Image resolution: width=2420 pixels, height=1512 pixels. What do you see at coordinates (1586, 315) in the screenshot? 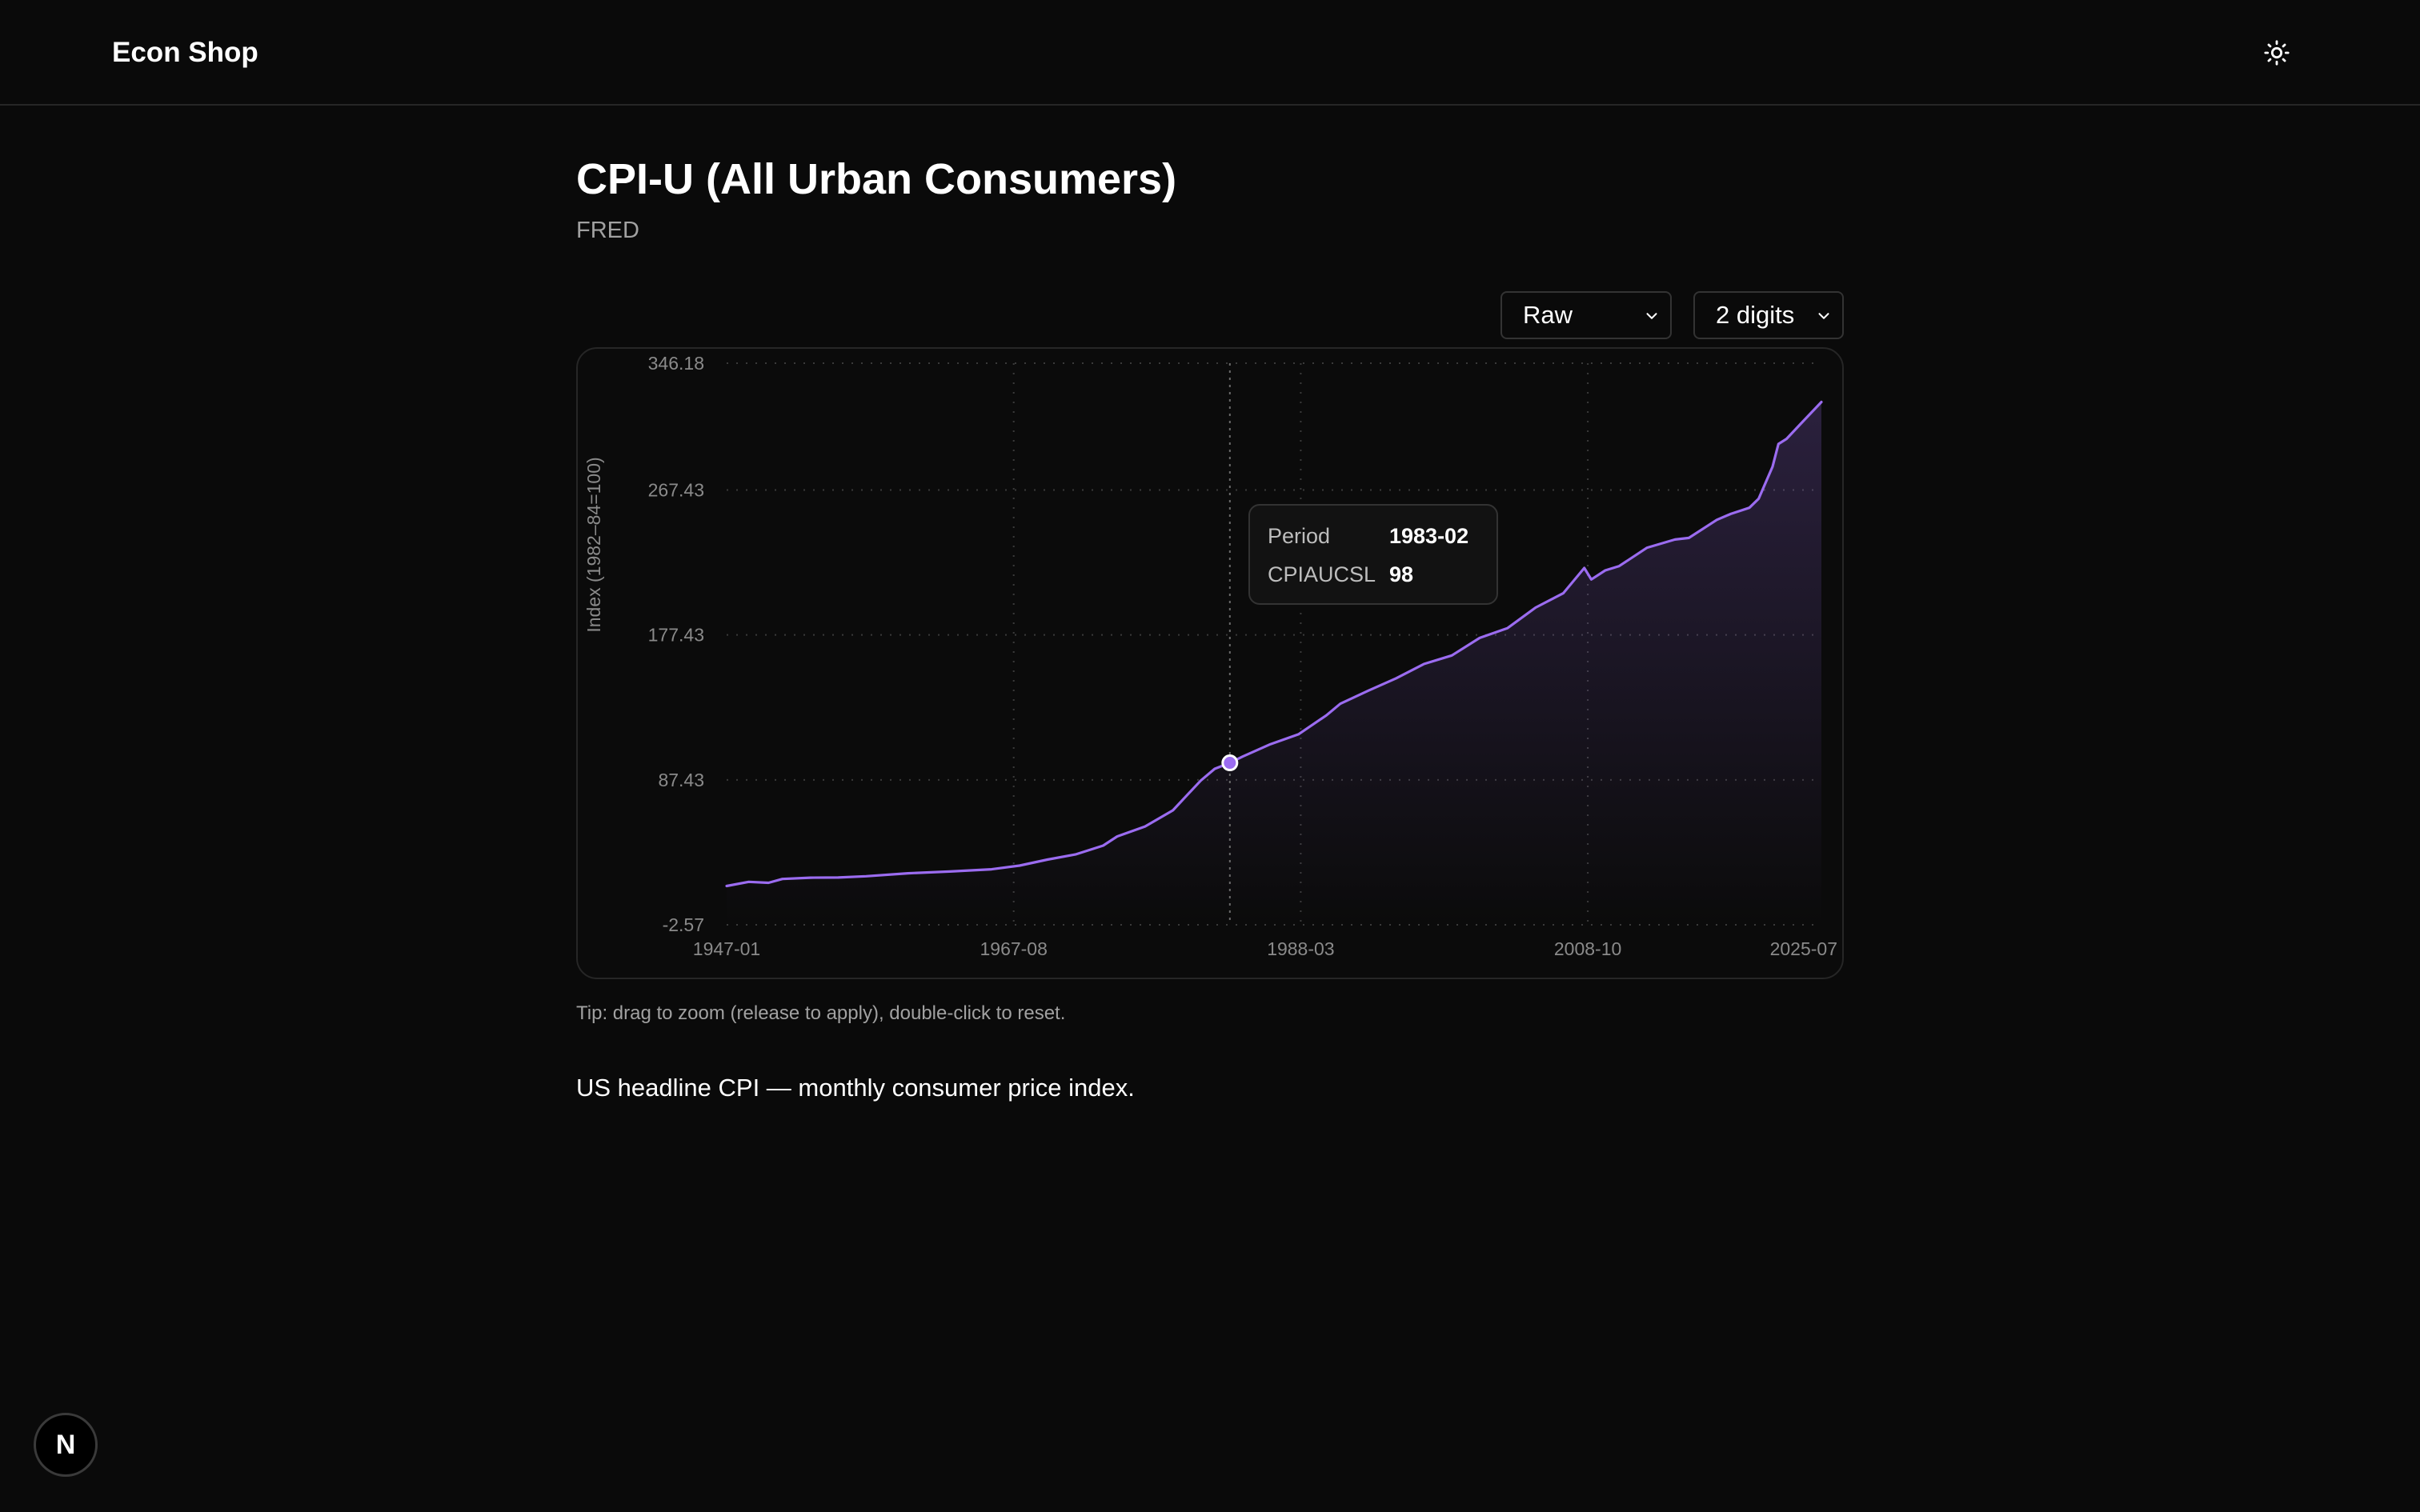
I see `transform-select: Raw` at bounding box center [1586, 315].